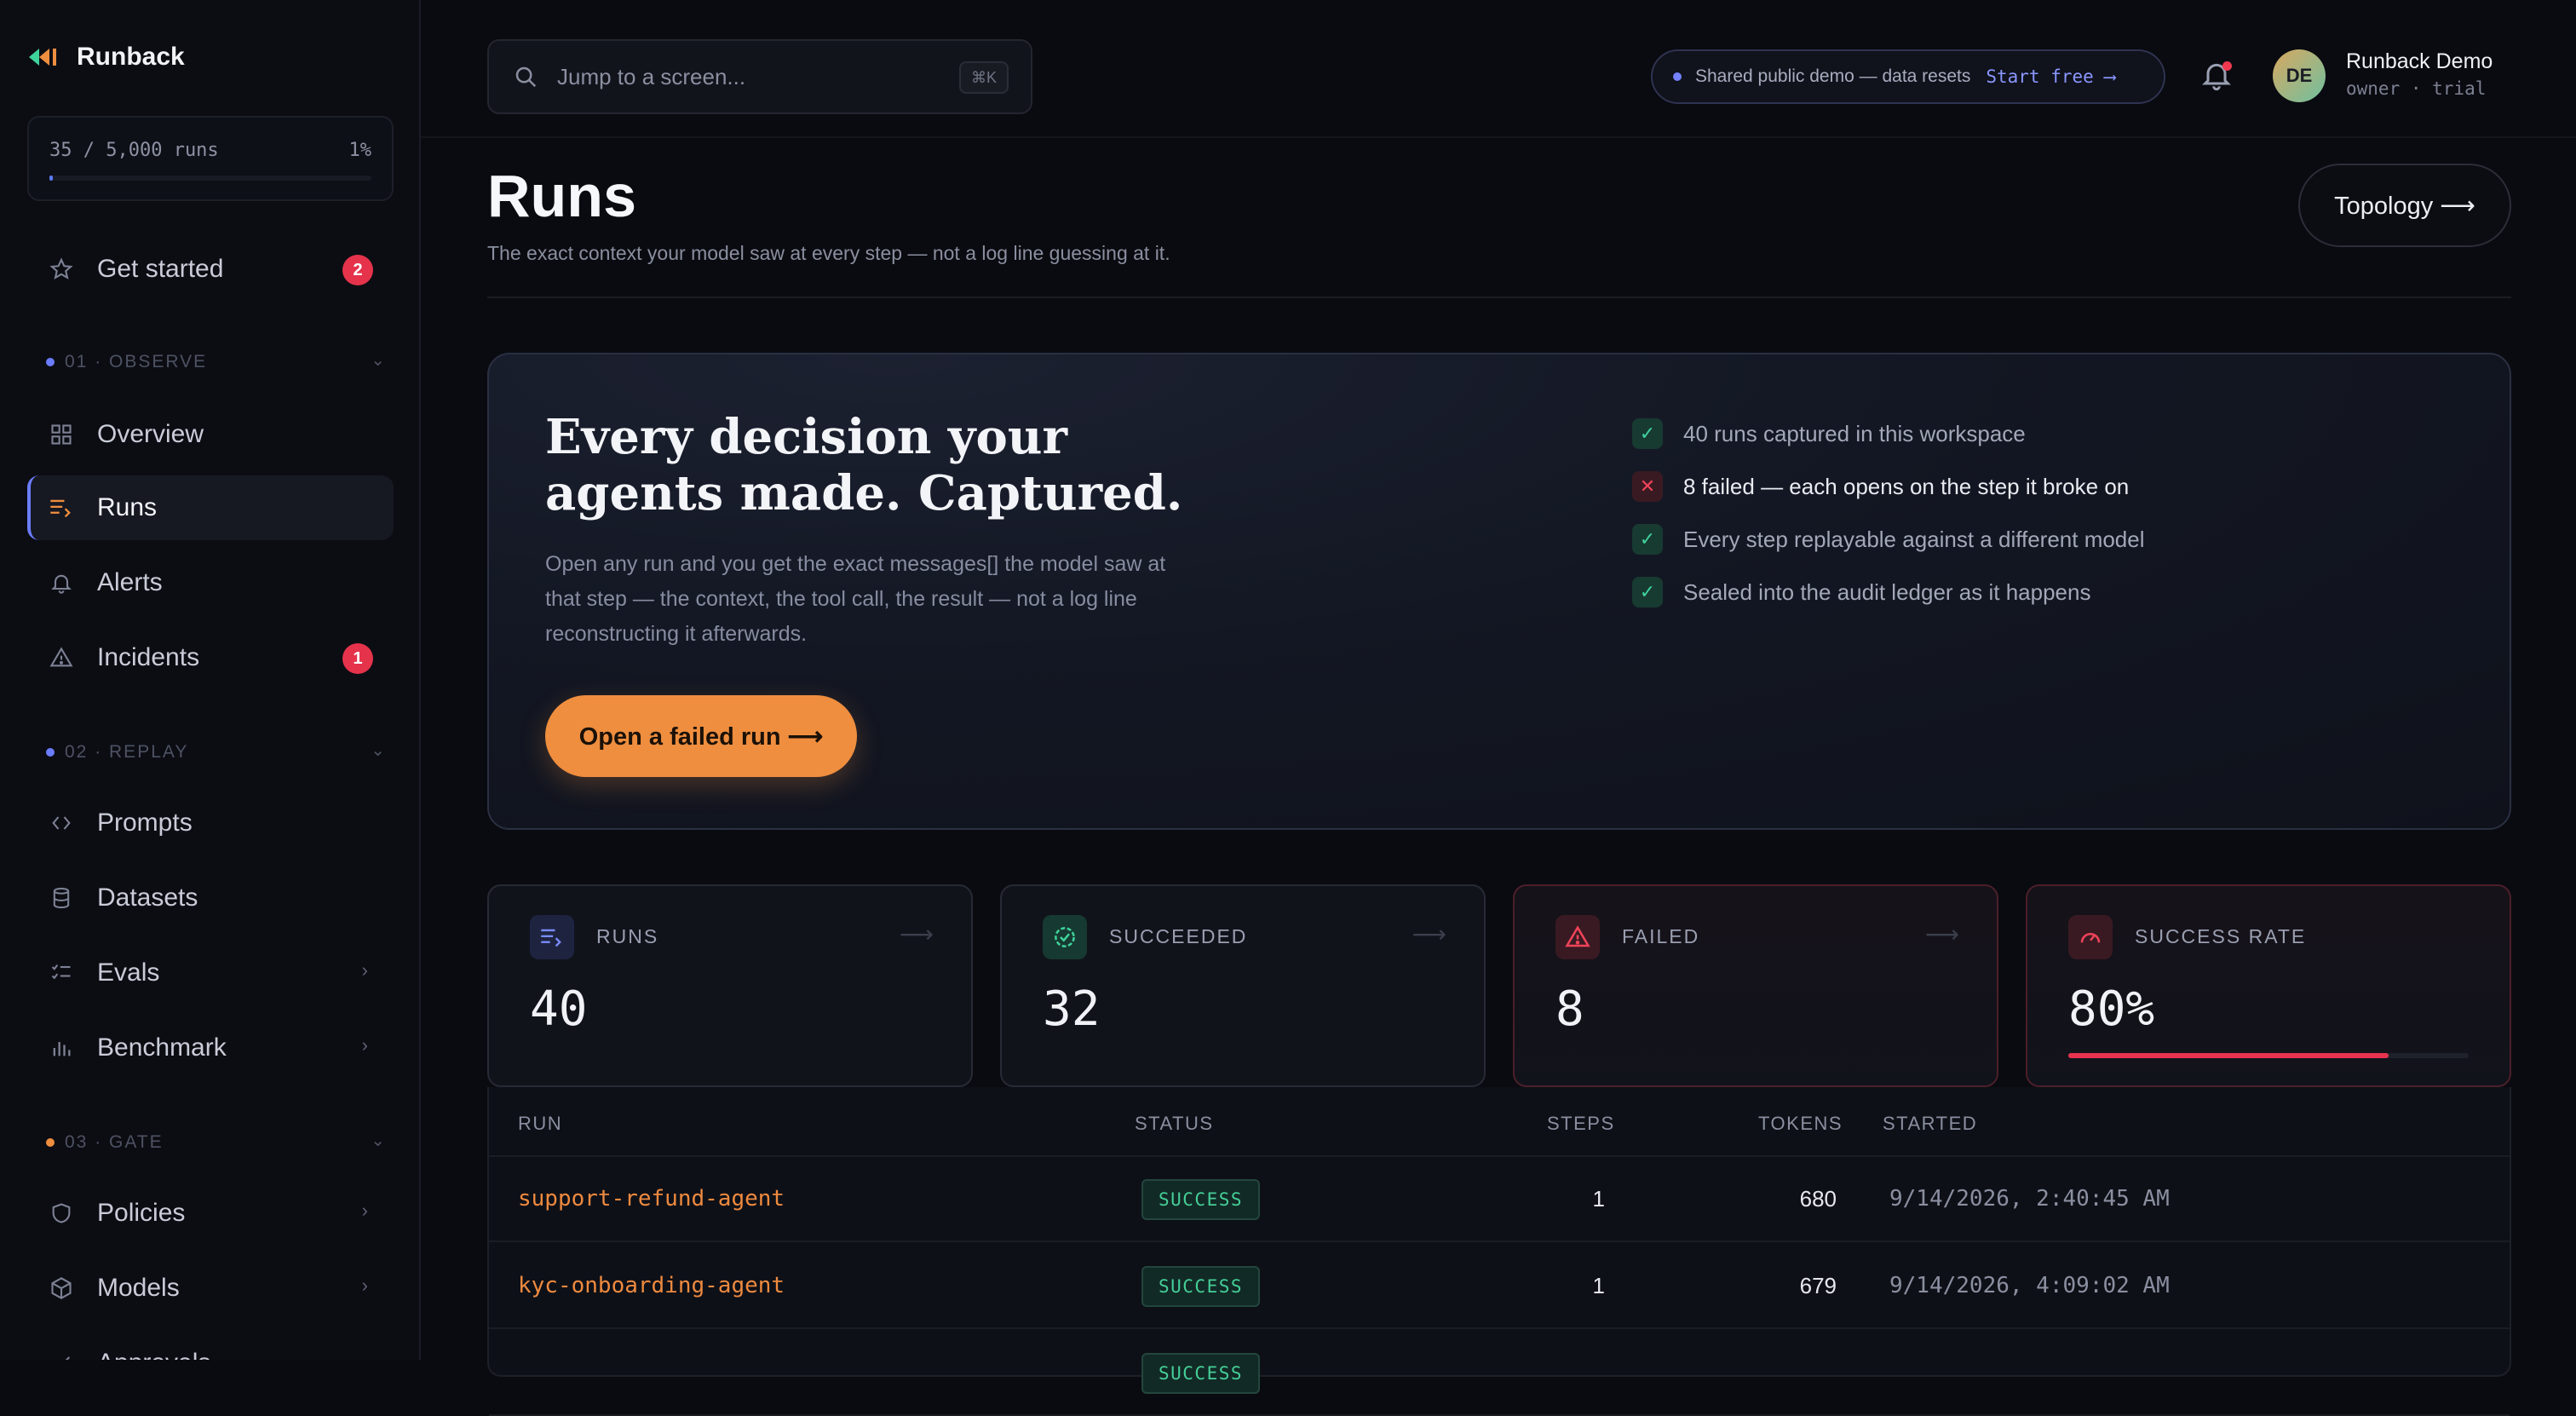 This screenshot has height=1416, width=2576. I want to click on column-header-tokens: TOKENS, so click(1801, 1124).